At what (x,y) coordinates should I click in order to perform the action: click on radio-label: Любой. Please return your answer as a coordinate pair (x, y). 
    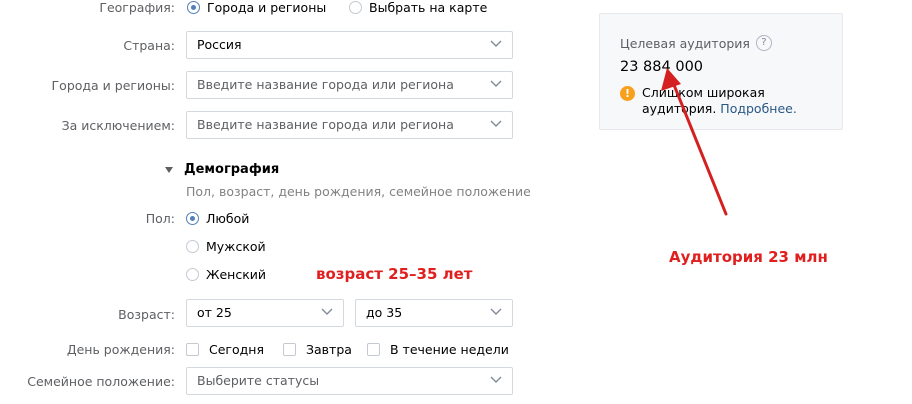
    Looking at the image, I should click on (228, 218).